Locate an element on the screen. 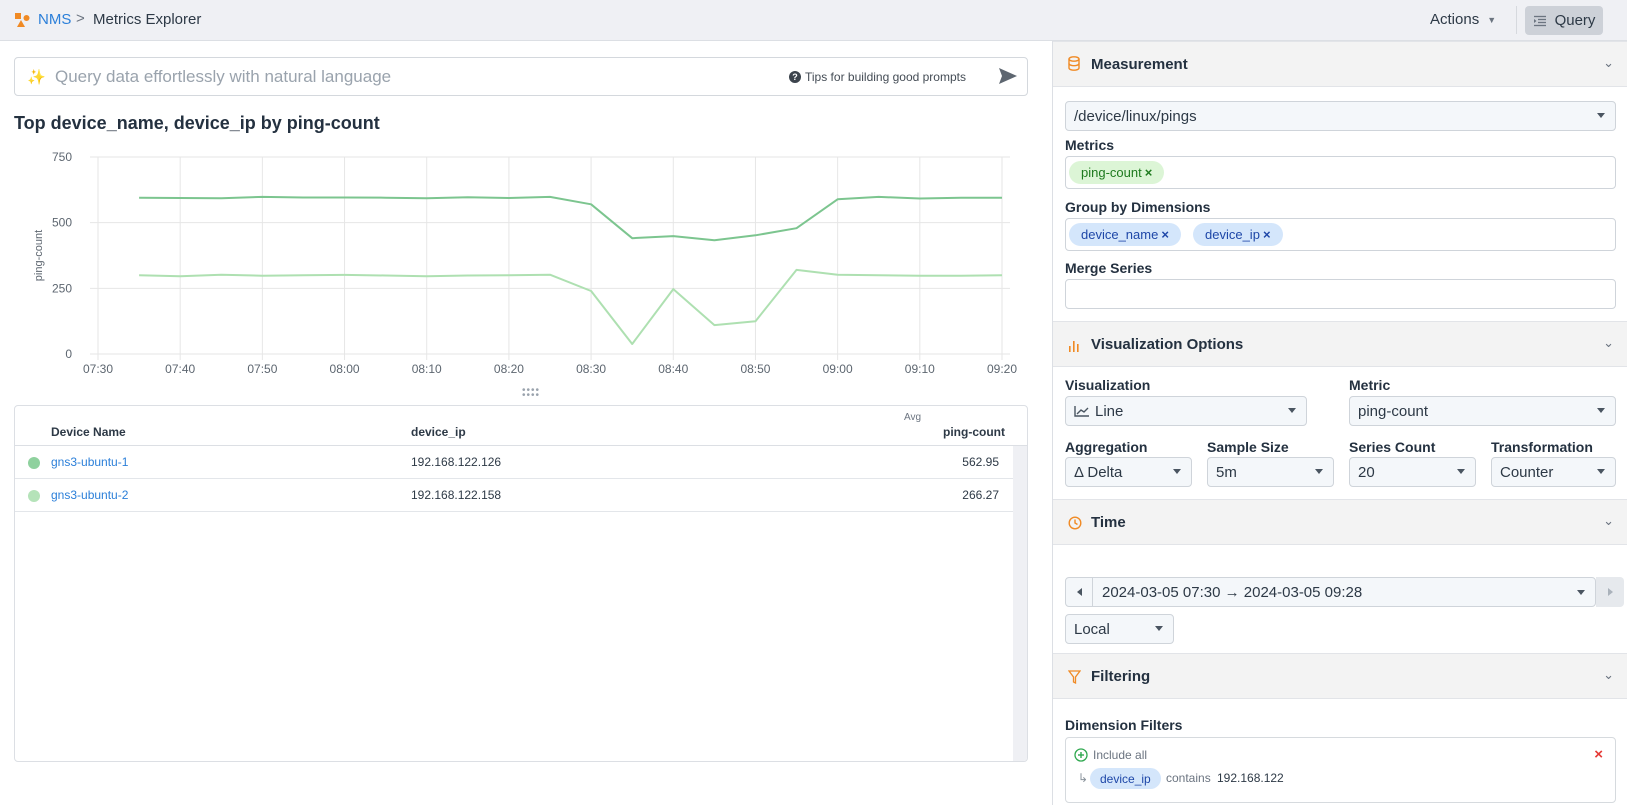  measurement-section-header: Measurement ⌄ is located at coordinates (1340, 64).